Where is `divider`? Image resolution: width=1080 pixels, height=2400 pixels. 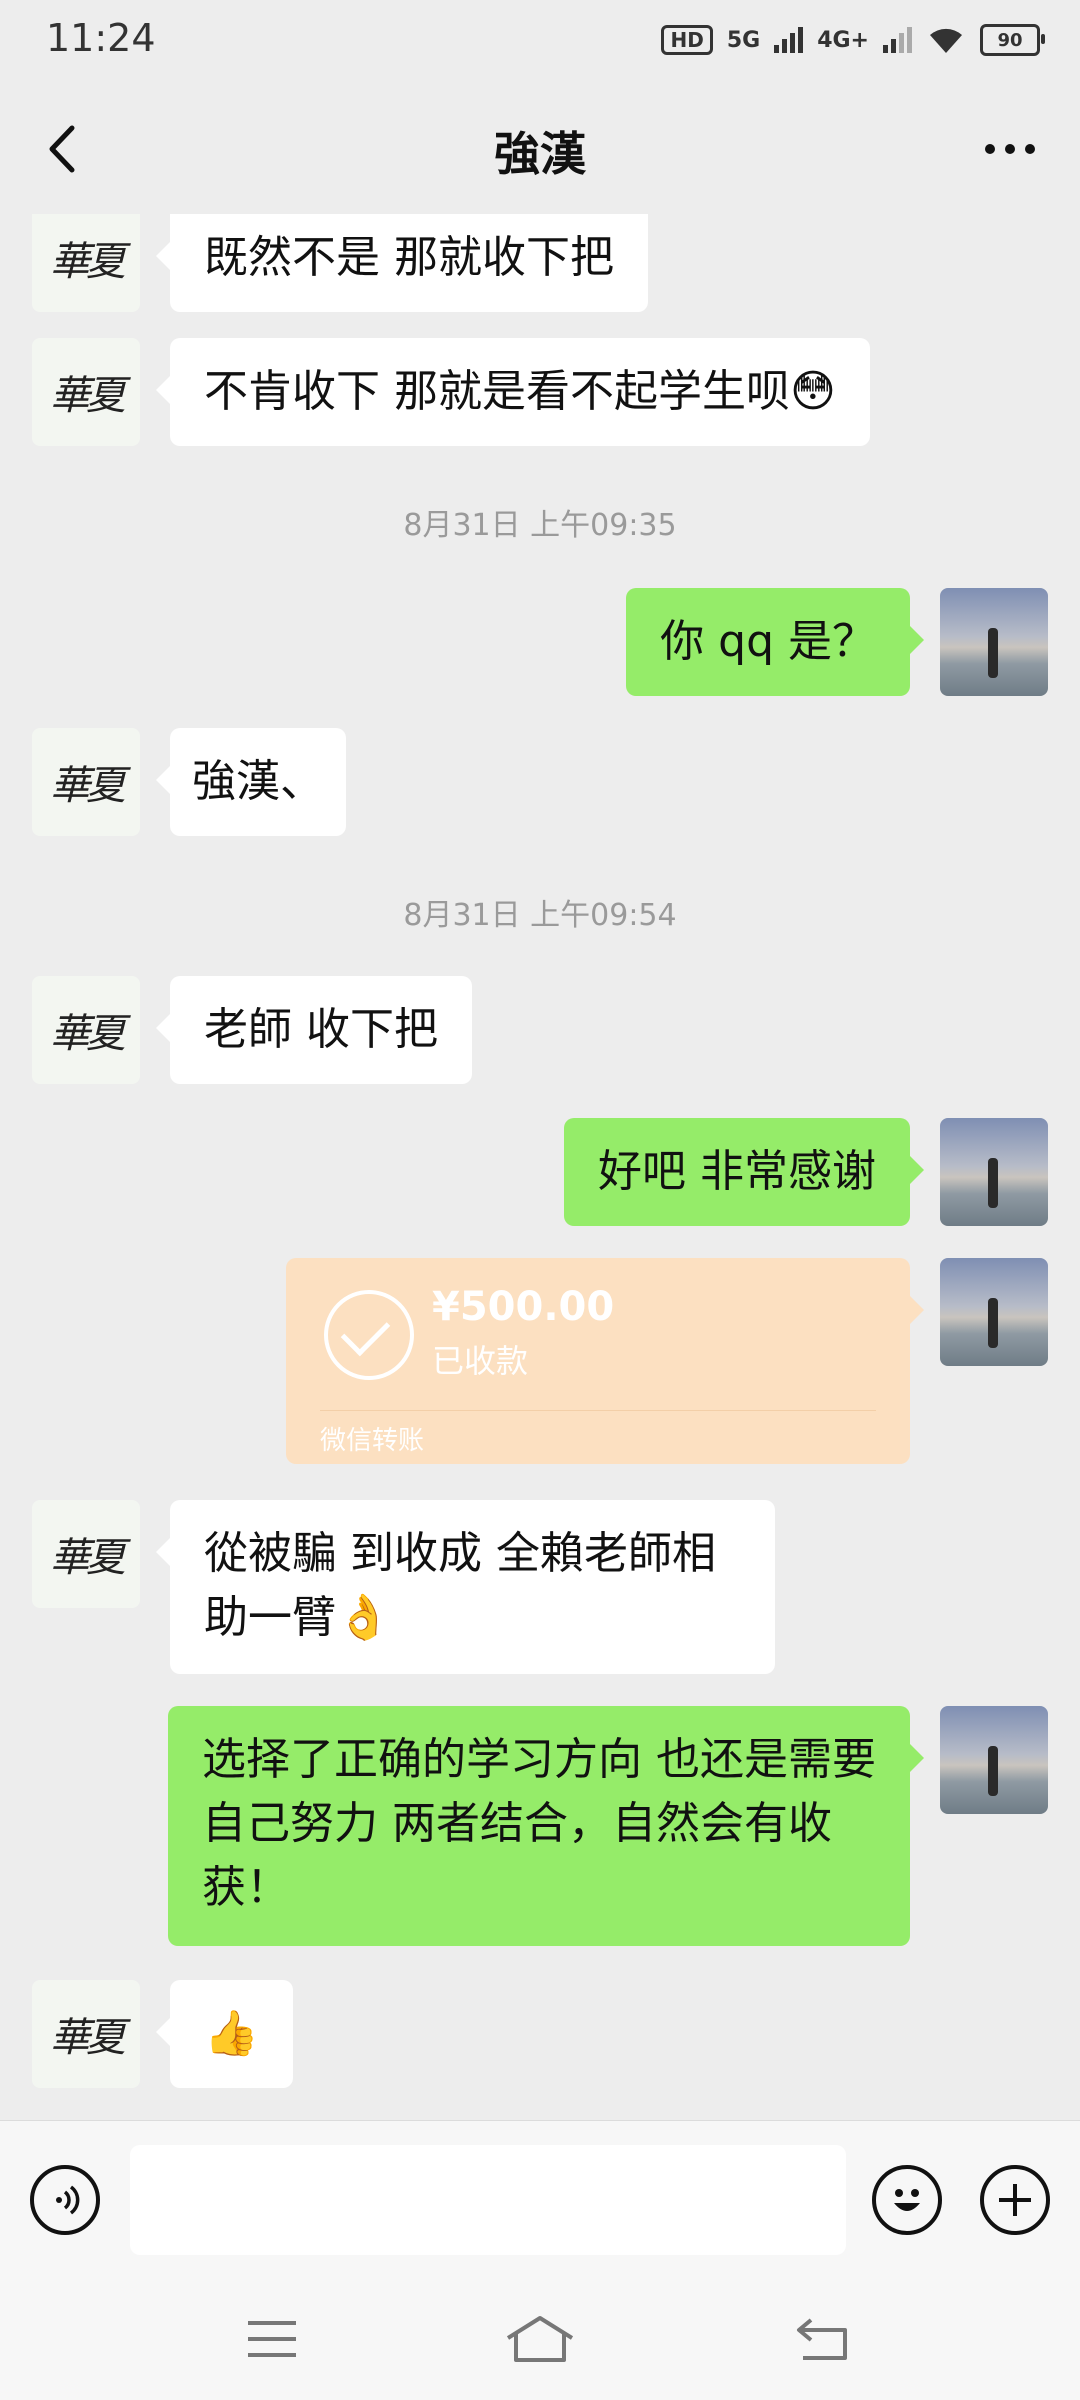 divider is located at coordinates (598, 1410).